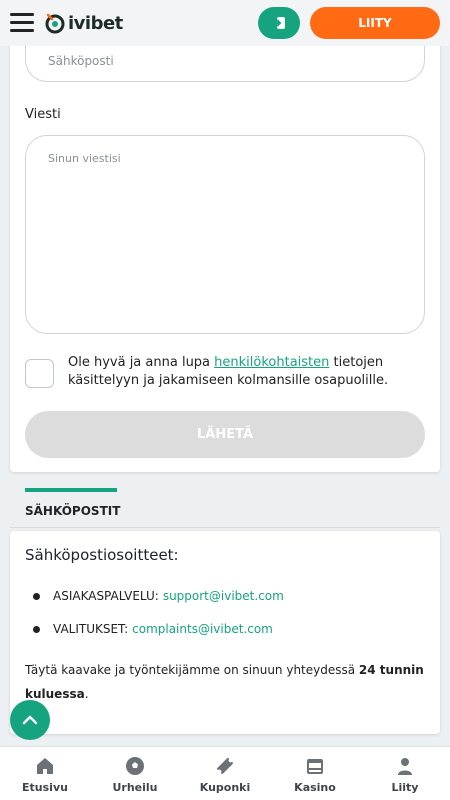  Describe the element at coordinates (106, 596) in the screenshot. I see `support-label: ASIAKASPALVELU:` at that location.